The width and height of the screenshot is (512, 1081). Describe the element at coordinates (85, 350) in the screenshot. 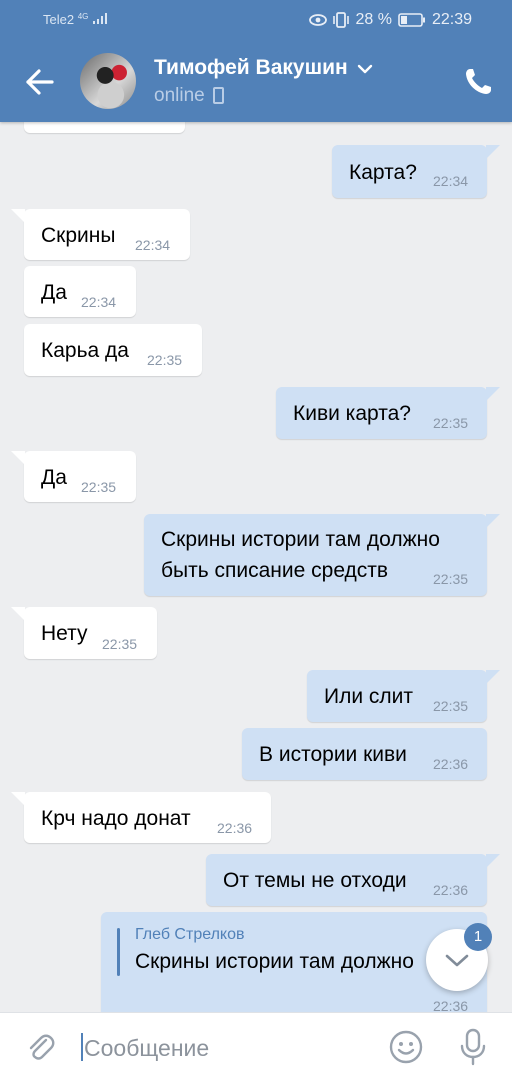

I see `message-text: Карьа да` at that location.